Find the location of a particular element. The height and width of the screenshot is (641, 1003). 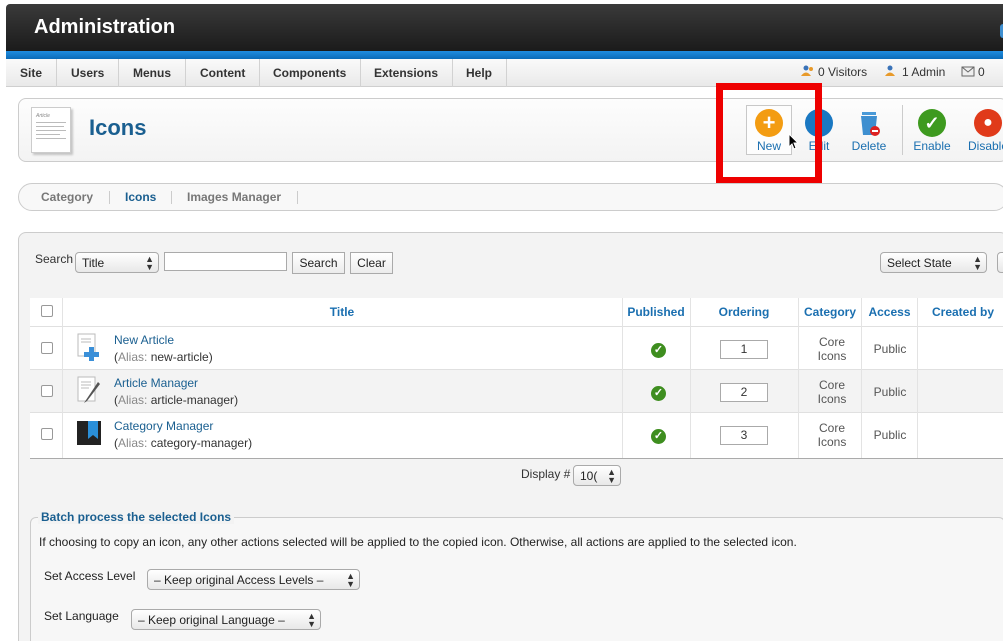

check-icon: ✓ is located at coordinates (932, 123).